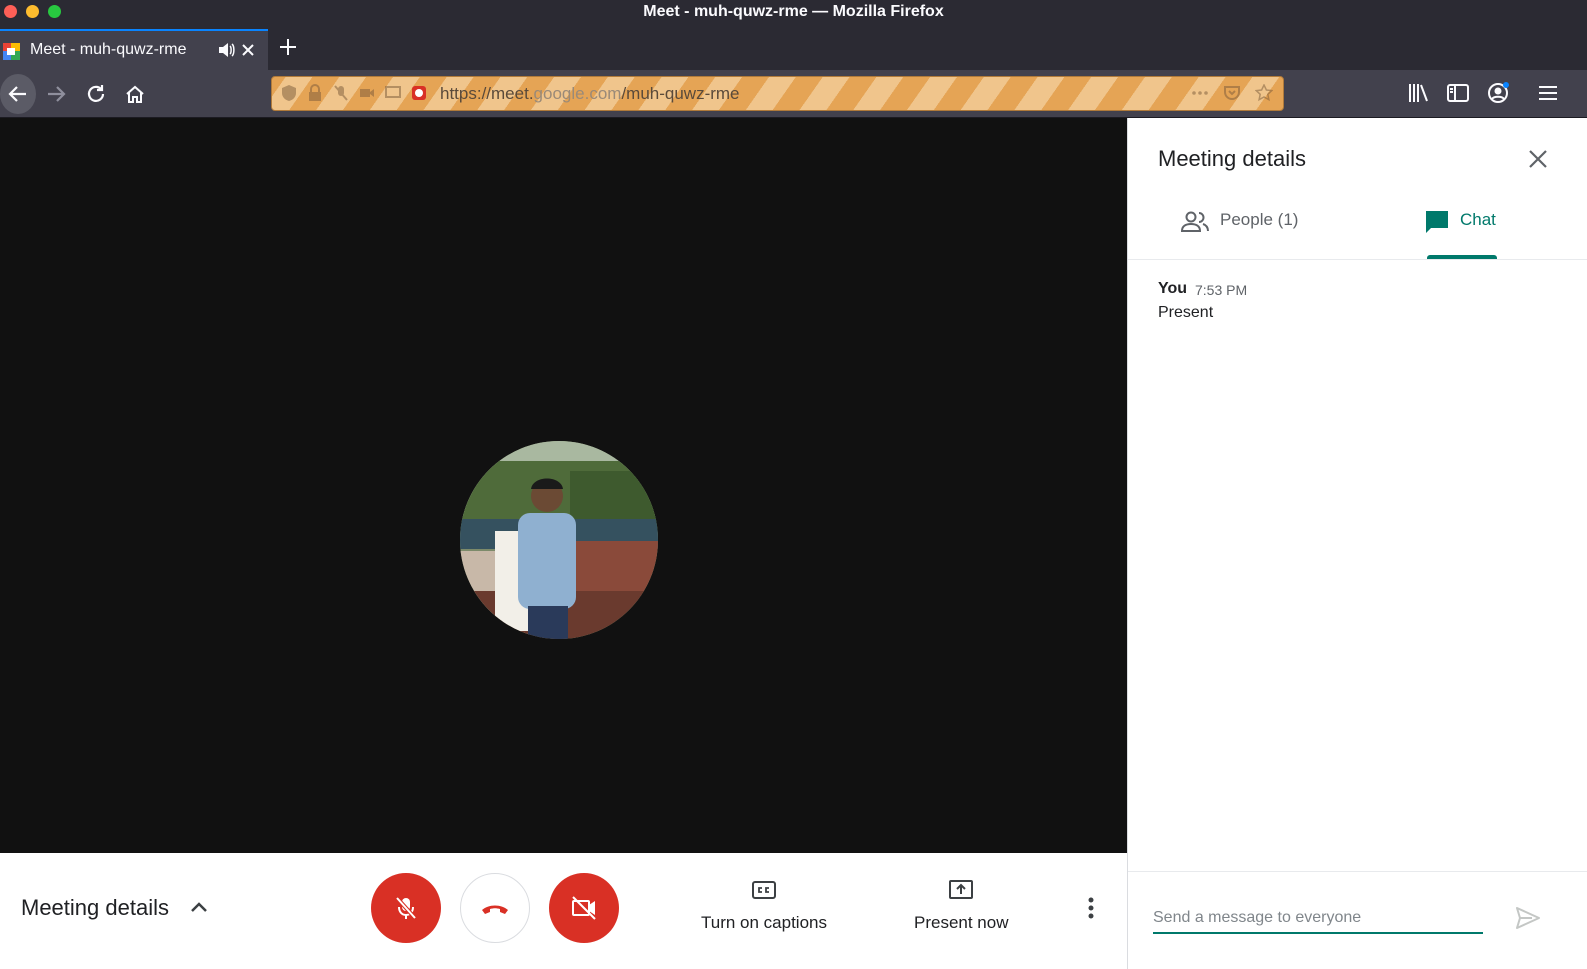  What do you see at coordinates (393, 93) in the screenshot?
I see `screen-share-icon` at bounding box center [393, 93].